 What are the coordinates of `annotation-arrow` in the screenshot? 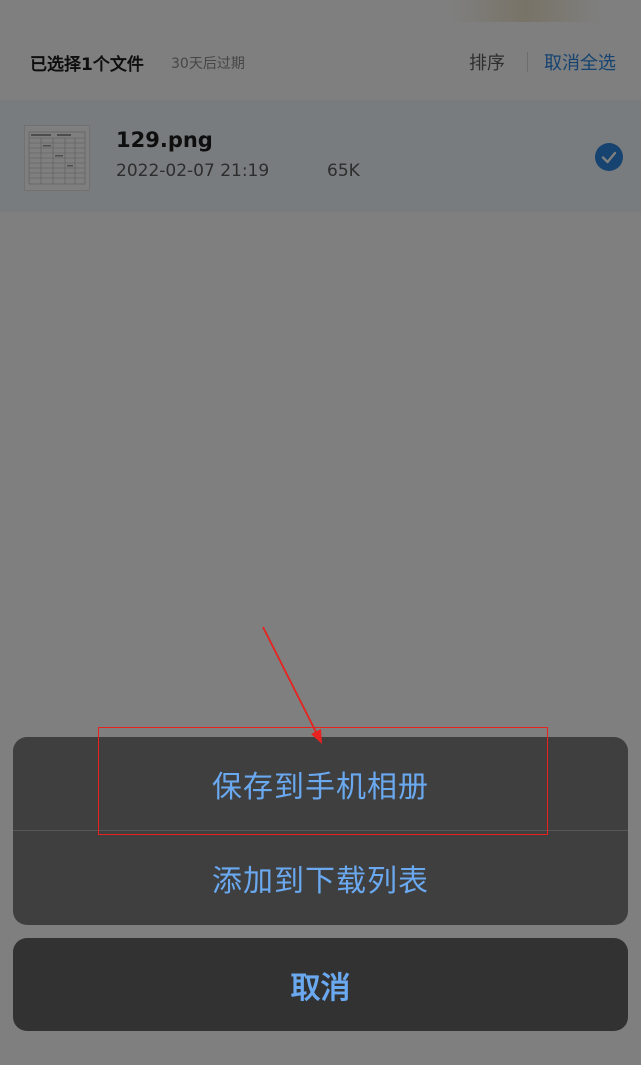 It's located at (292, 685).